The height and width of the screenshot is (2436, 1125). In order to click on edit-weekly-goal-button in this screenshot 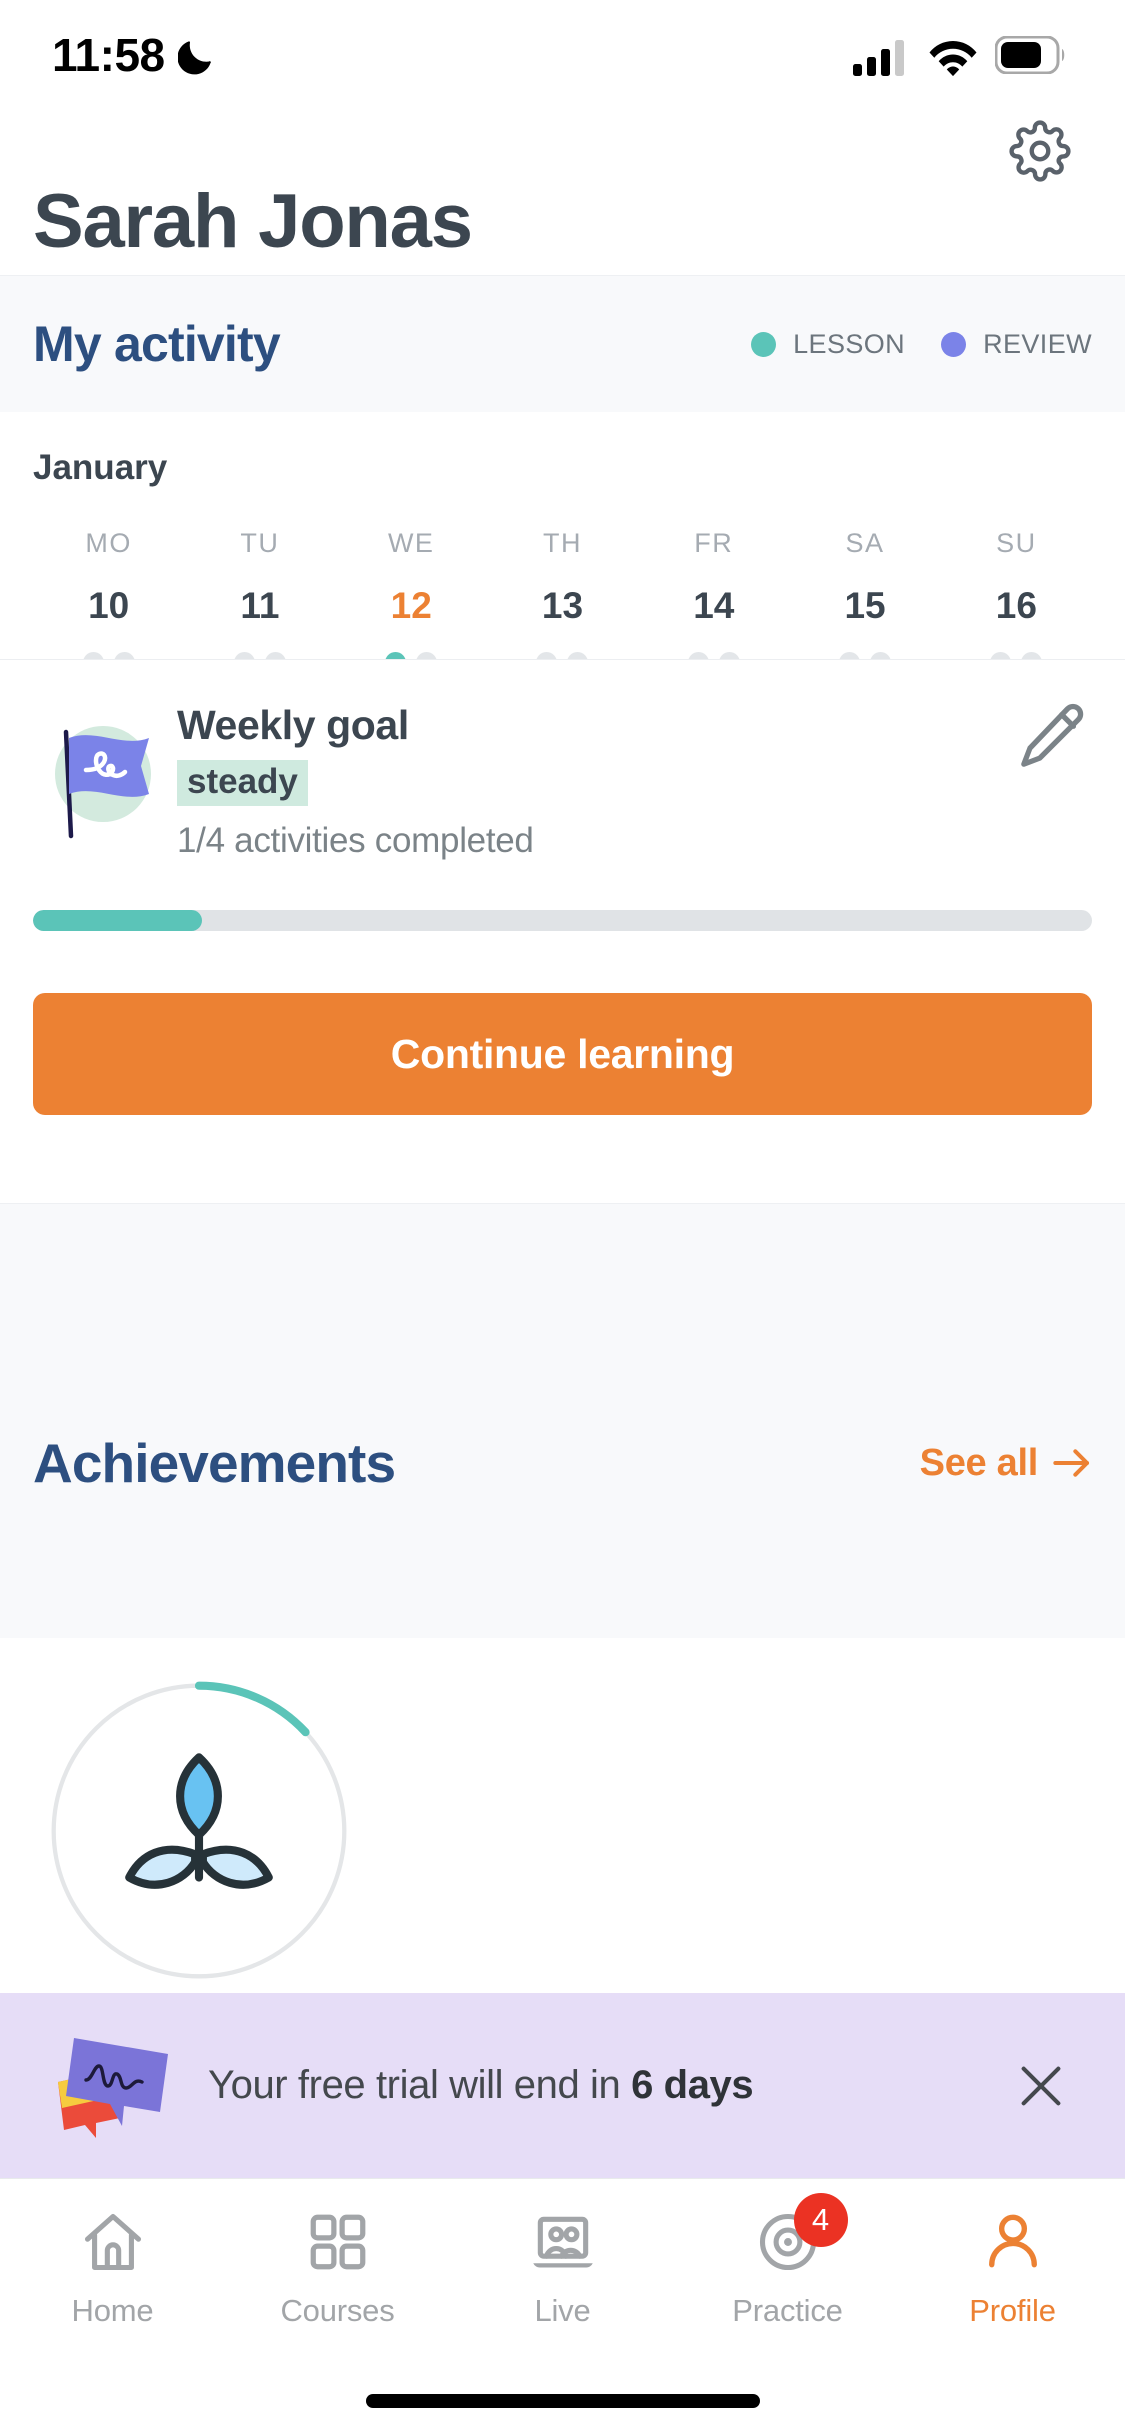, I will do `click(1053, 735)`.